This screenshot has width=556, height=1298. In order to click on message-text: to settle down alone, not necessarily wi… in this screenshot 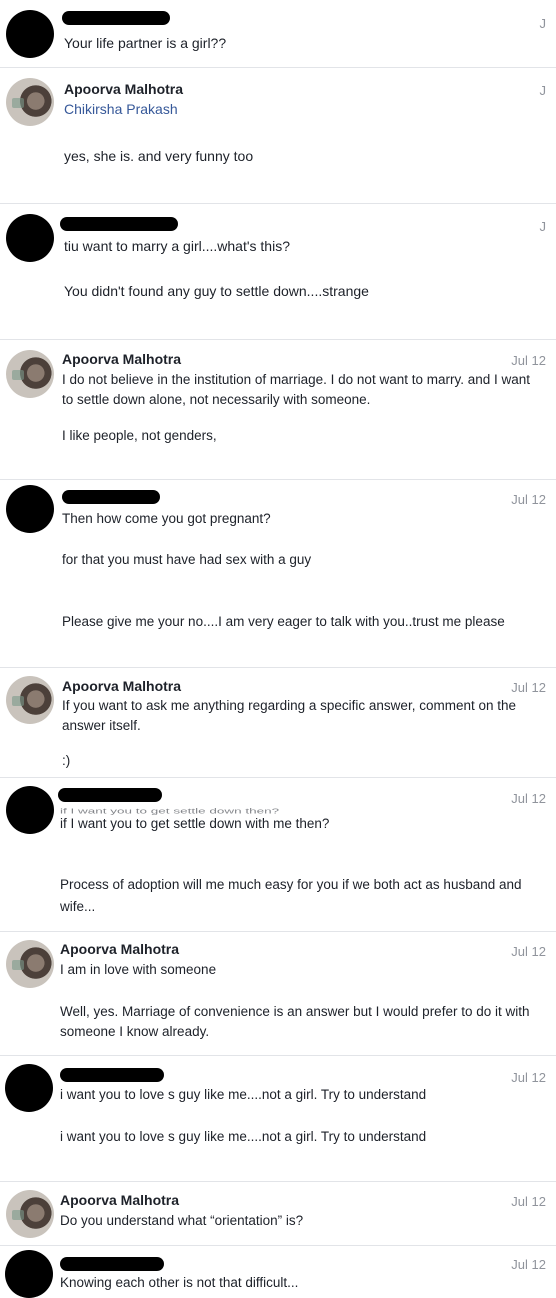, I will do `click(216, 399)`.